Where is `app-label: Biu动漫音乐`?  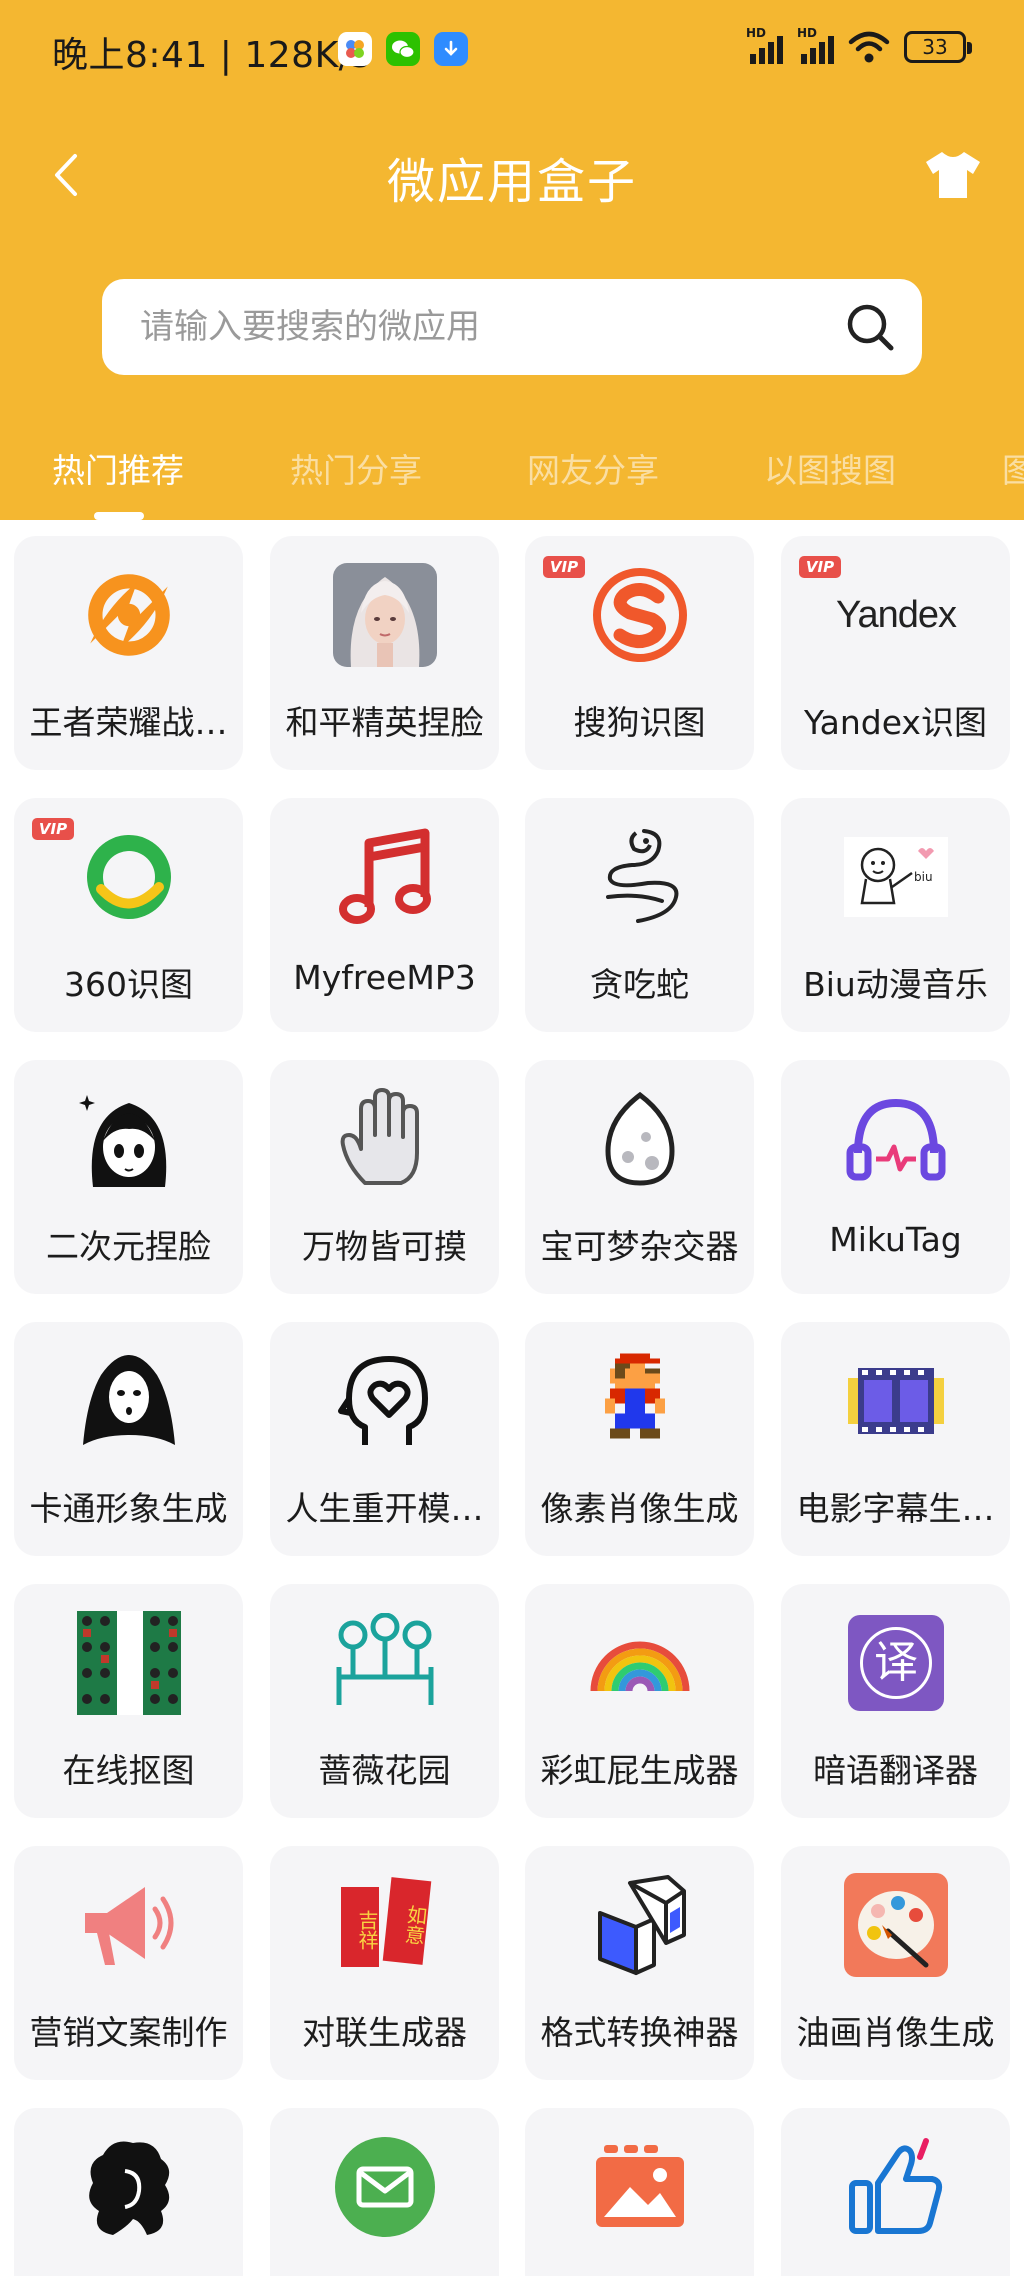
app-label: Biu动漫音乐 is located at coordinates (895, 984).